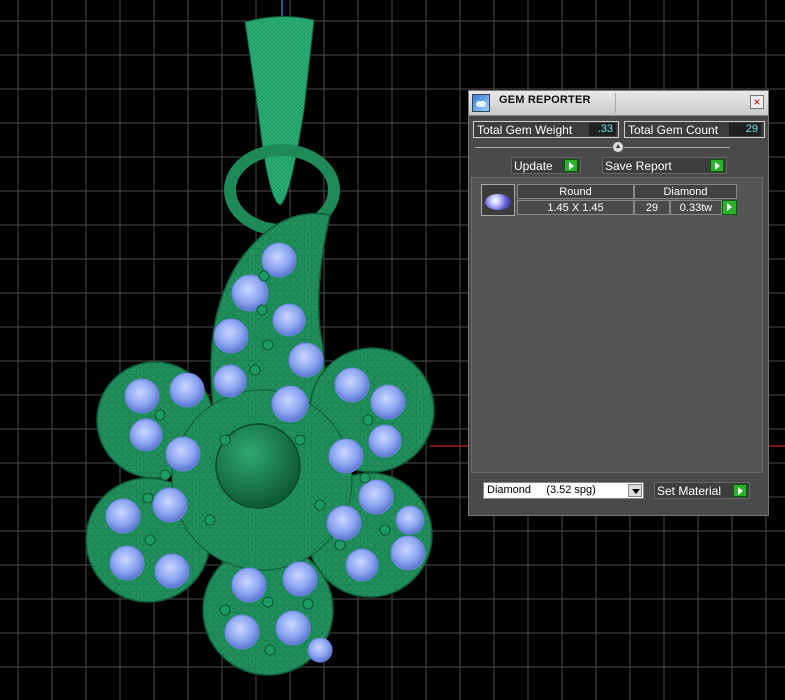 The image size is (785, 700). What do you see at coordinates (685, 191) in the screenshot?
I see `gem-material: Diamond` at bounding box center [685, 191].